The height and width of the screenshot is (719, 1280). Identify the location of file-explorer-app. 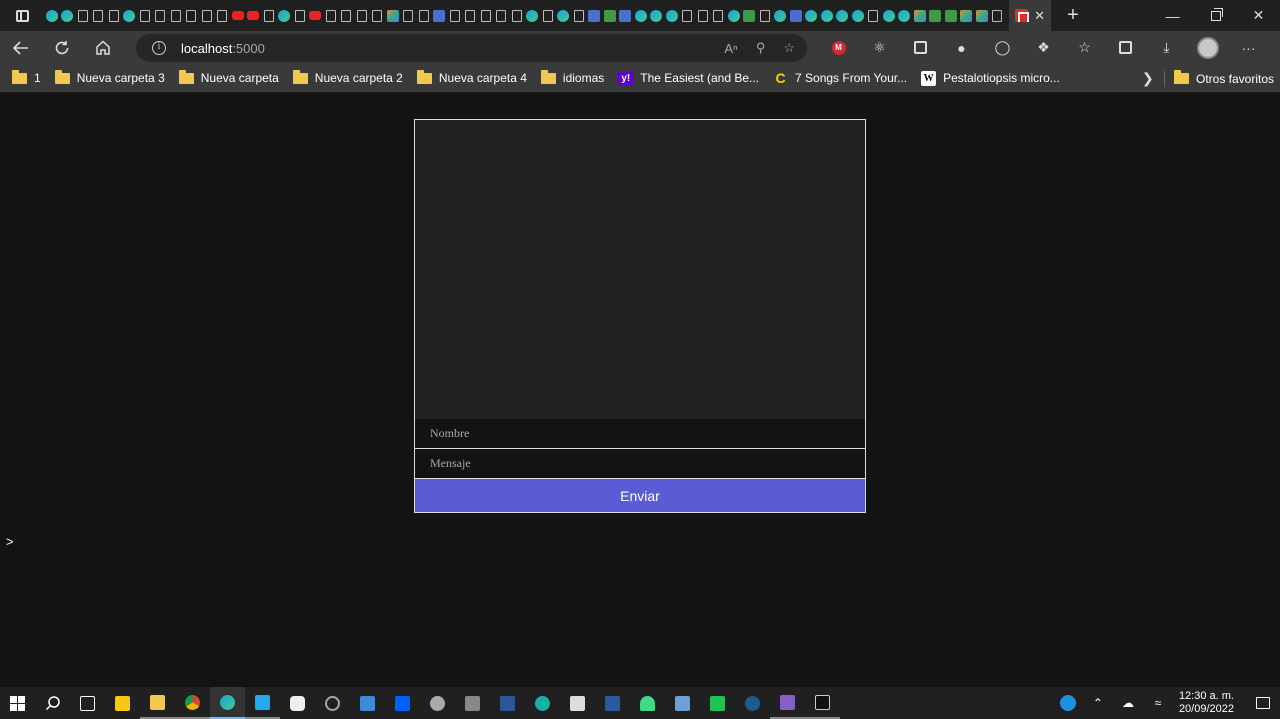
(157, 703).